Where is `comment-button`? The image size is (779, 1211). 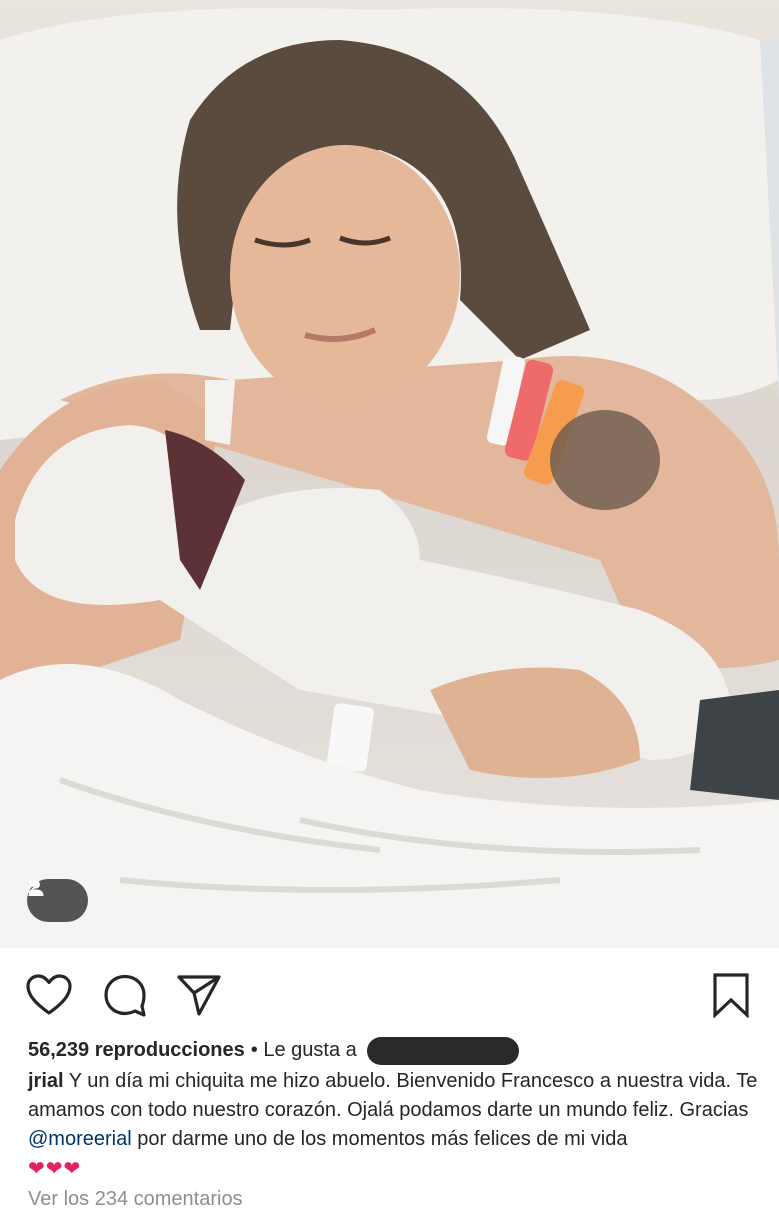
comment-button is located at coordinates (125, 995).